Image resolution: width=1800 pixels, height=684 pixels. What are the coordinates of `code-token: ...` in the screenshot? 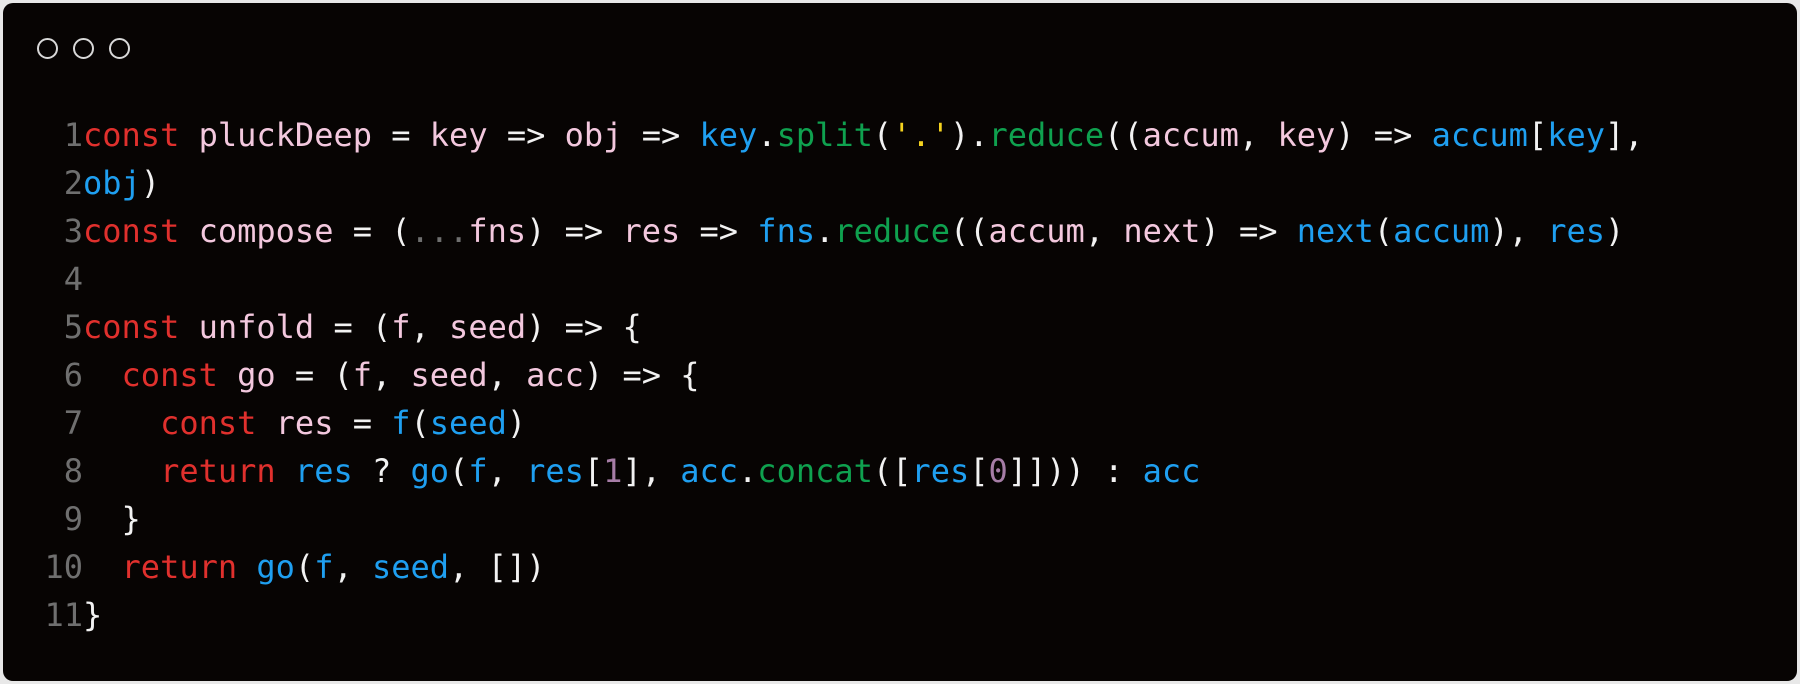 It's located at (439, 231).